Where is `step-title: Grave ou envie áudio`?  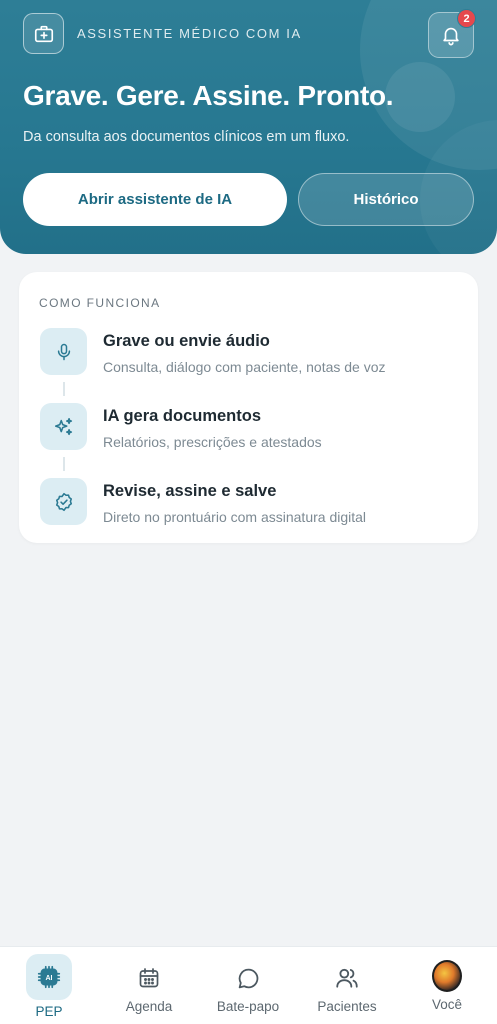
step-title: Grave ou envie áudio is located at coordinates (186, 341).